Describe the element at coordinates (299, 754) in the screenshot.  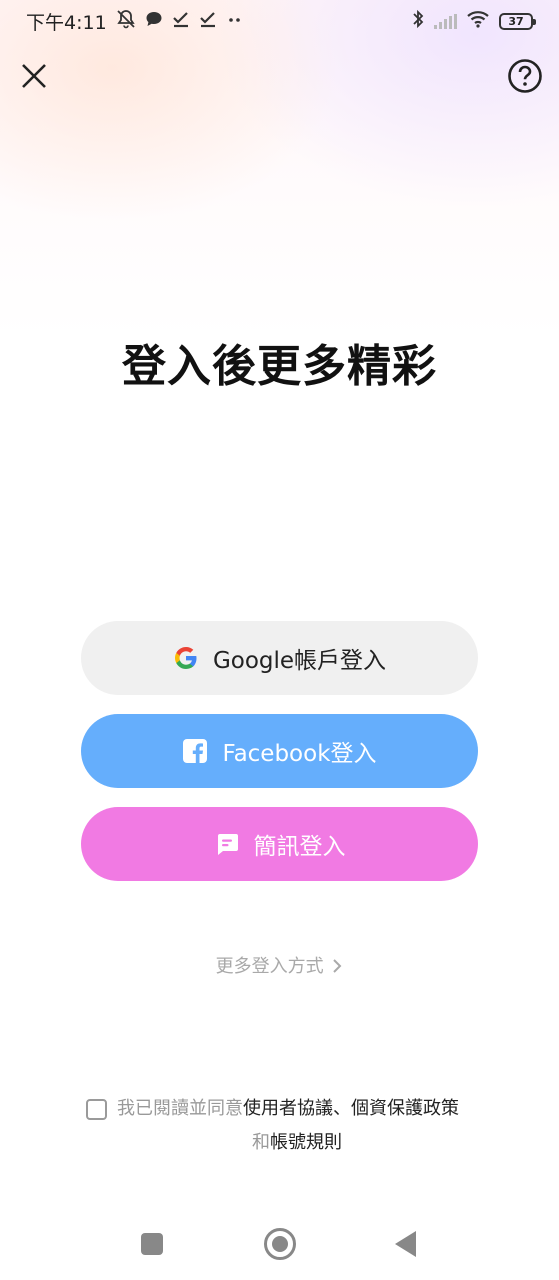
I see `facebook-login-label: Facebook登入` at that location.